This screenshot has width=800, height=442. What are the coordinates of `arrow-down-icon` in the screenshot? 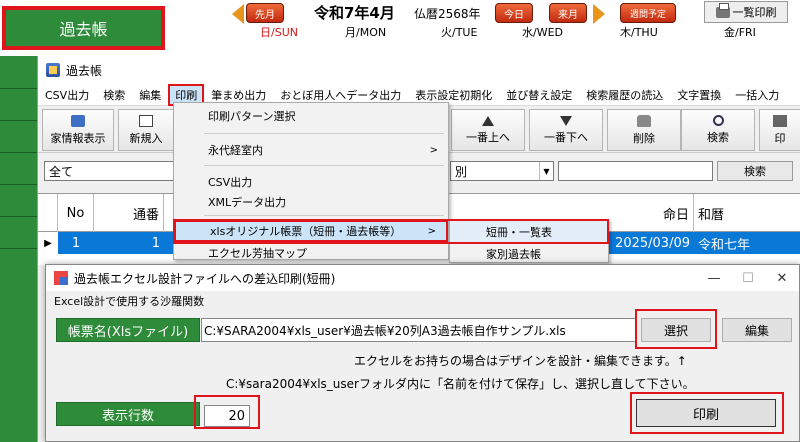 It's located at (566, 120).